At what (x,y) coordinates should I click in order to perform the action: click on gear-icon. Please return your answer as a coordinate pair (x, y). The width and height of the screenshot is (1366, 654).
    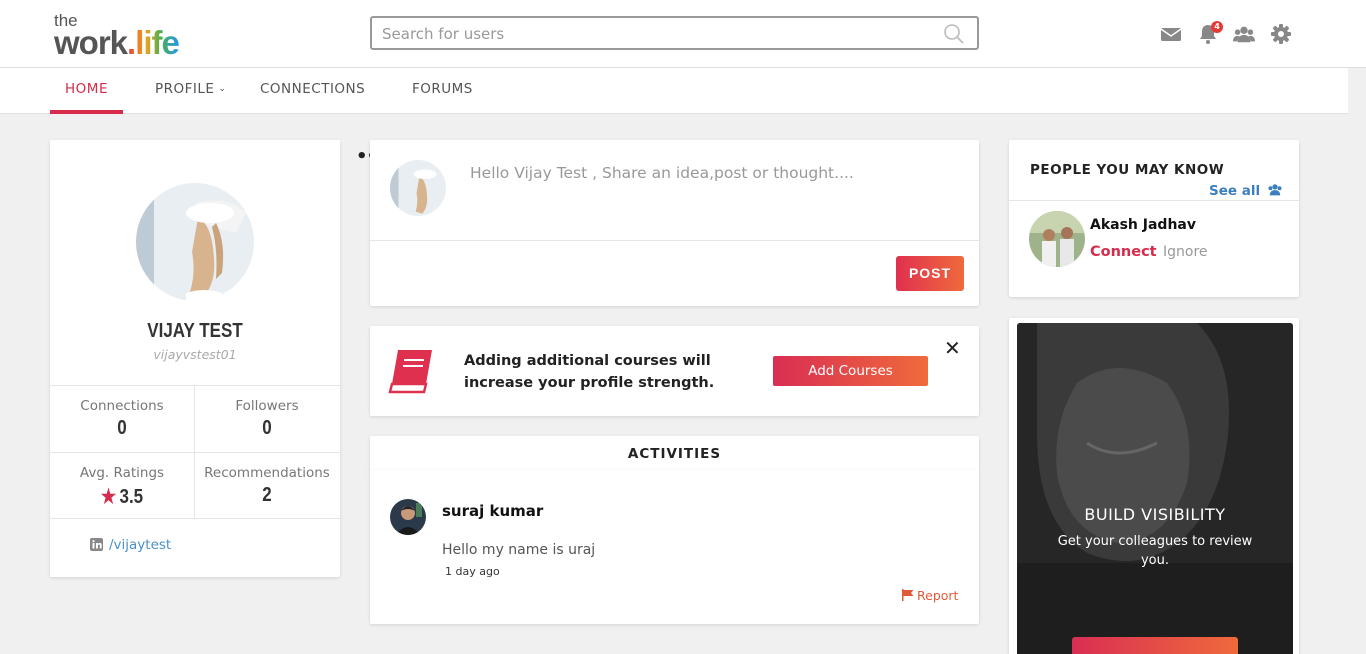
    Looking at the image, I should click on (1281, 34).